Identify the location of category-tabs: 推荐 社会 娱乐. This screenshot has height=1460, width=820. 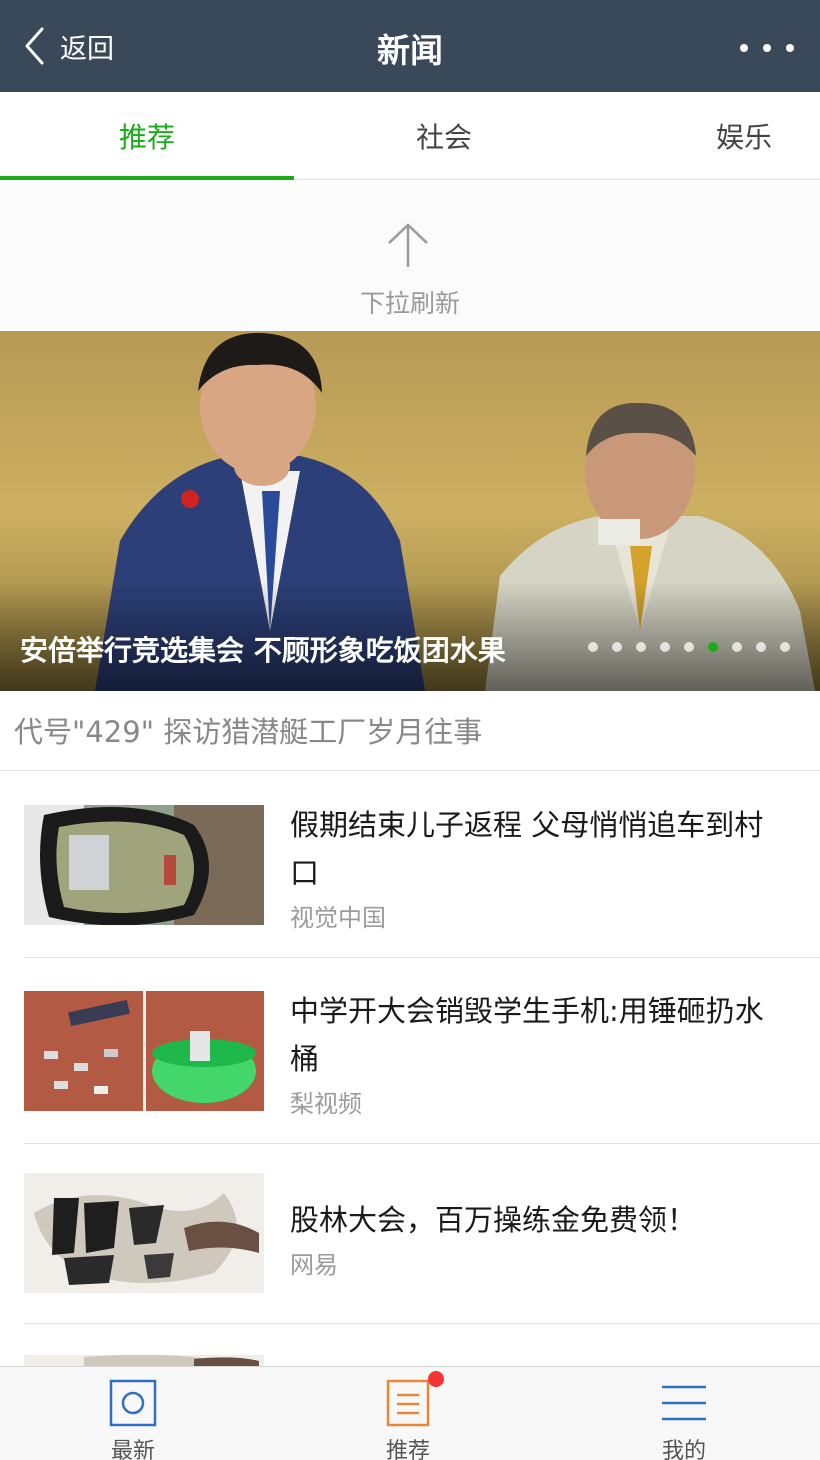
(410, 136).